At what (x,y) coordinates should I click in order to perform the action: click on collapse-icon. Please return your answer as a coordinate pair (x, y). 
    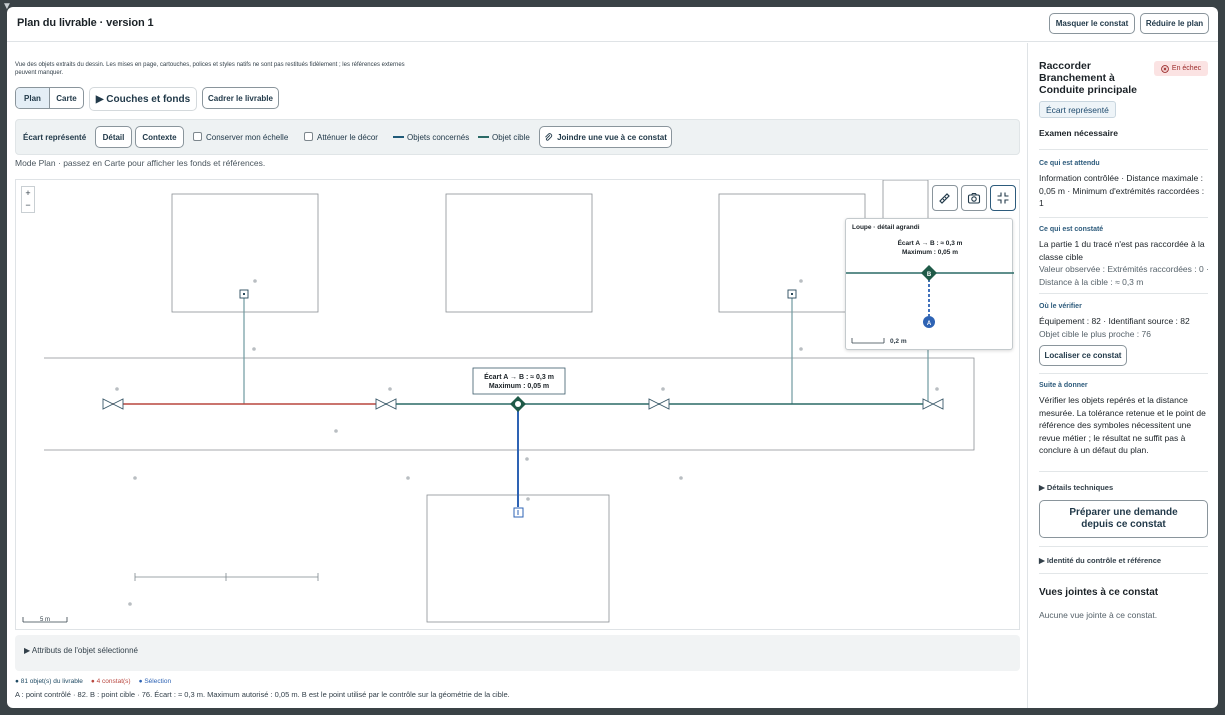
    Looking at the image, I should click on (1003, 198).